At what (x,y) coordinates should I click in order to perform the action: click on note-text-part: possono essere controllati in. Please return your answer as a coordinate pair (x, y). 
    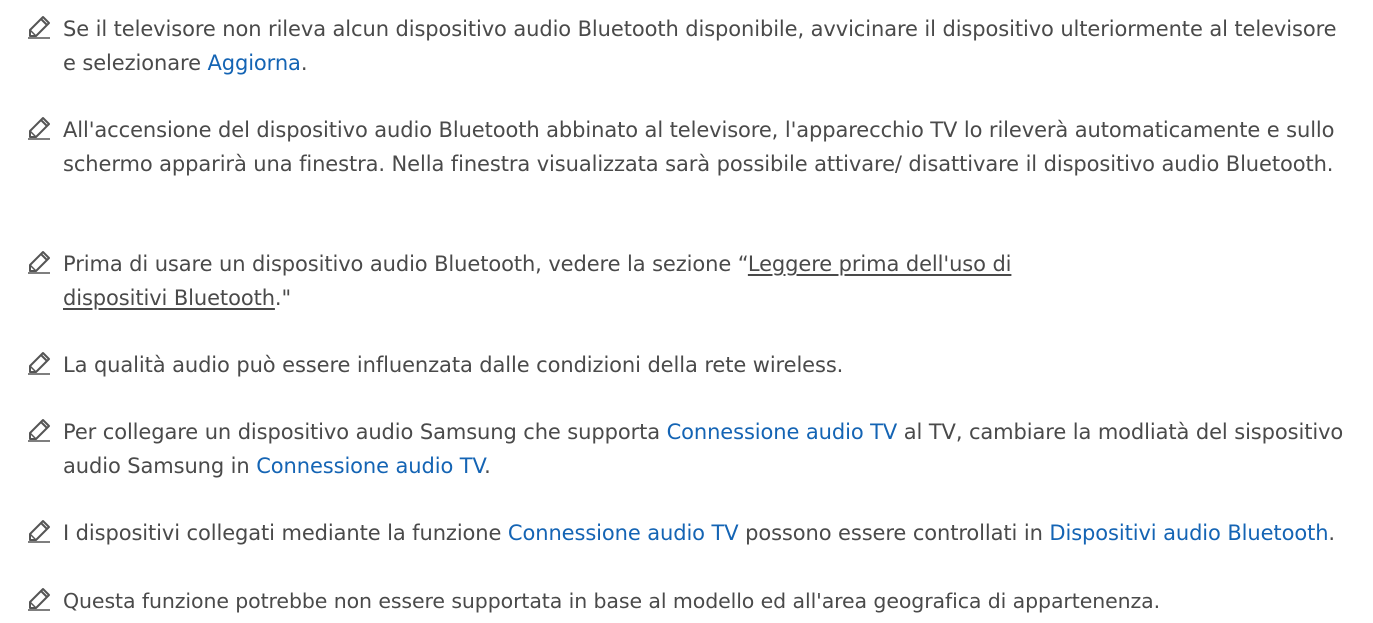
    Looking at the image, I should click on (894, 533).